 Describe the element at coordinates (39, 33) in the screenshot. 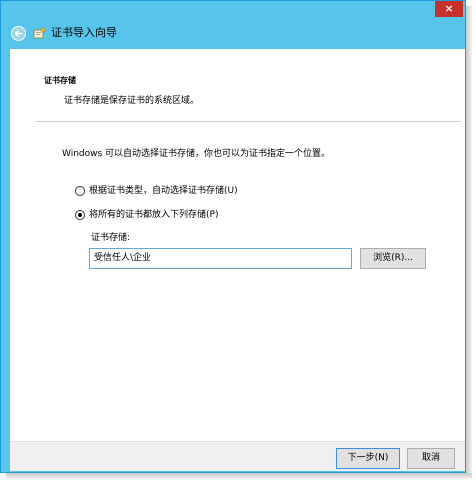

I see `certificate-wizard-icon` at that location.